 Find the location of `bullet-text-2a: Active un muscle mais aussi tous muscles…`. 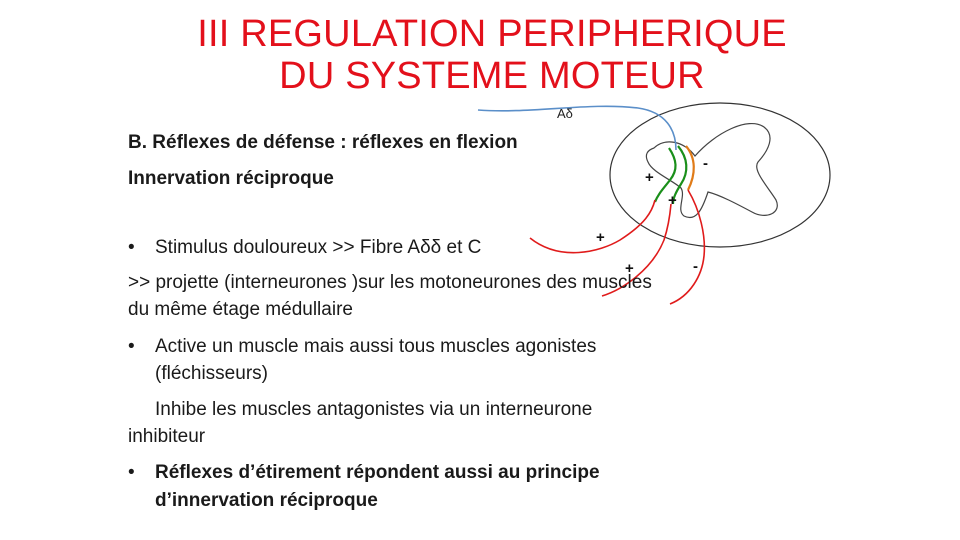

bullet-text-2a: Active un muscle mais aussi tous muscles… is located at coordinates (376, 346).